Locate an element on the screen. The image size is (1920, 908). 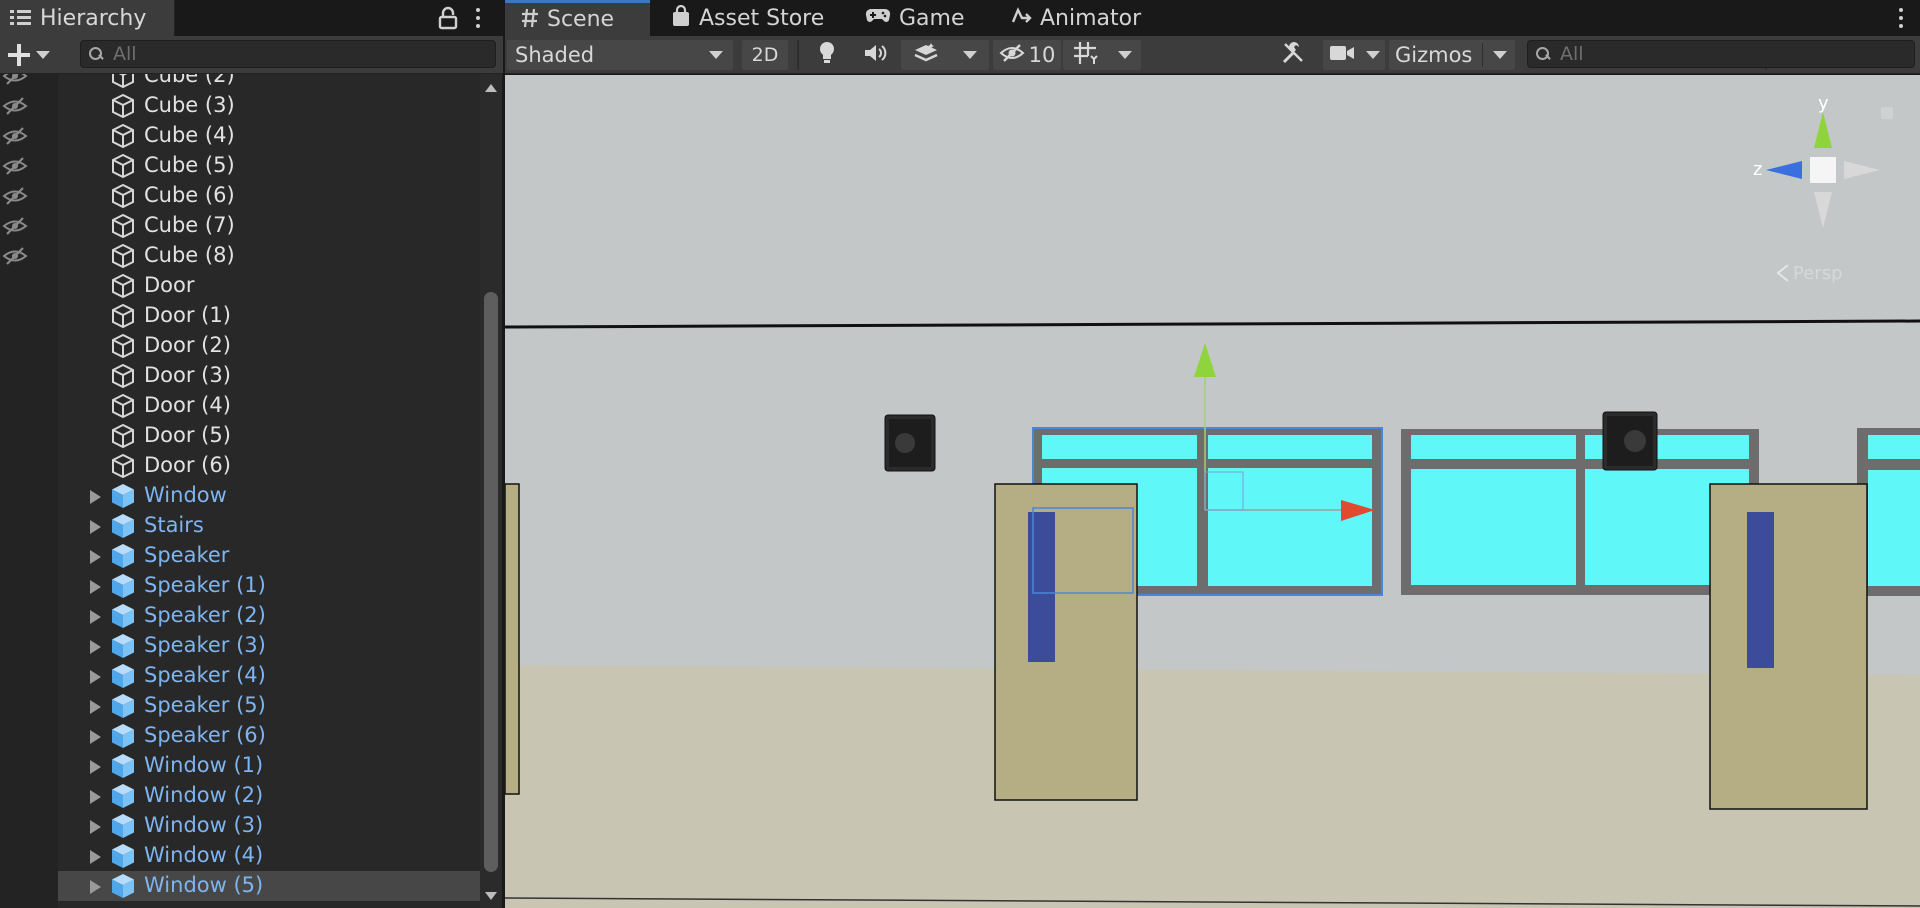
hierarchy-item: Speaker (5) is located at coordinates (268, 706).